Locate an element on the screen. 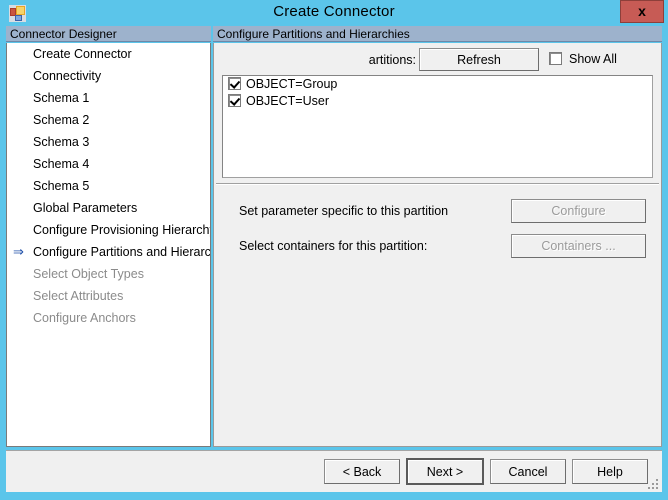  sidebar-item-select-attributes: Select Attributes is located at coordinates (108, 296).